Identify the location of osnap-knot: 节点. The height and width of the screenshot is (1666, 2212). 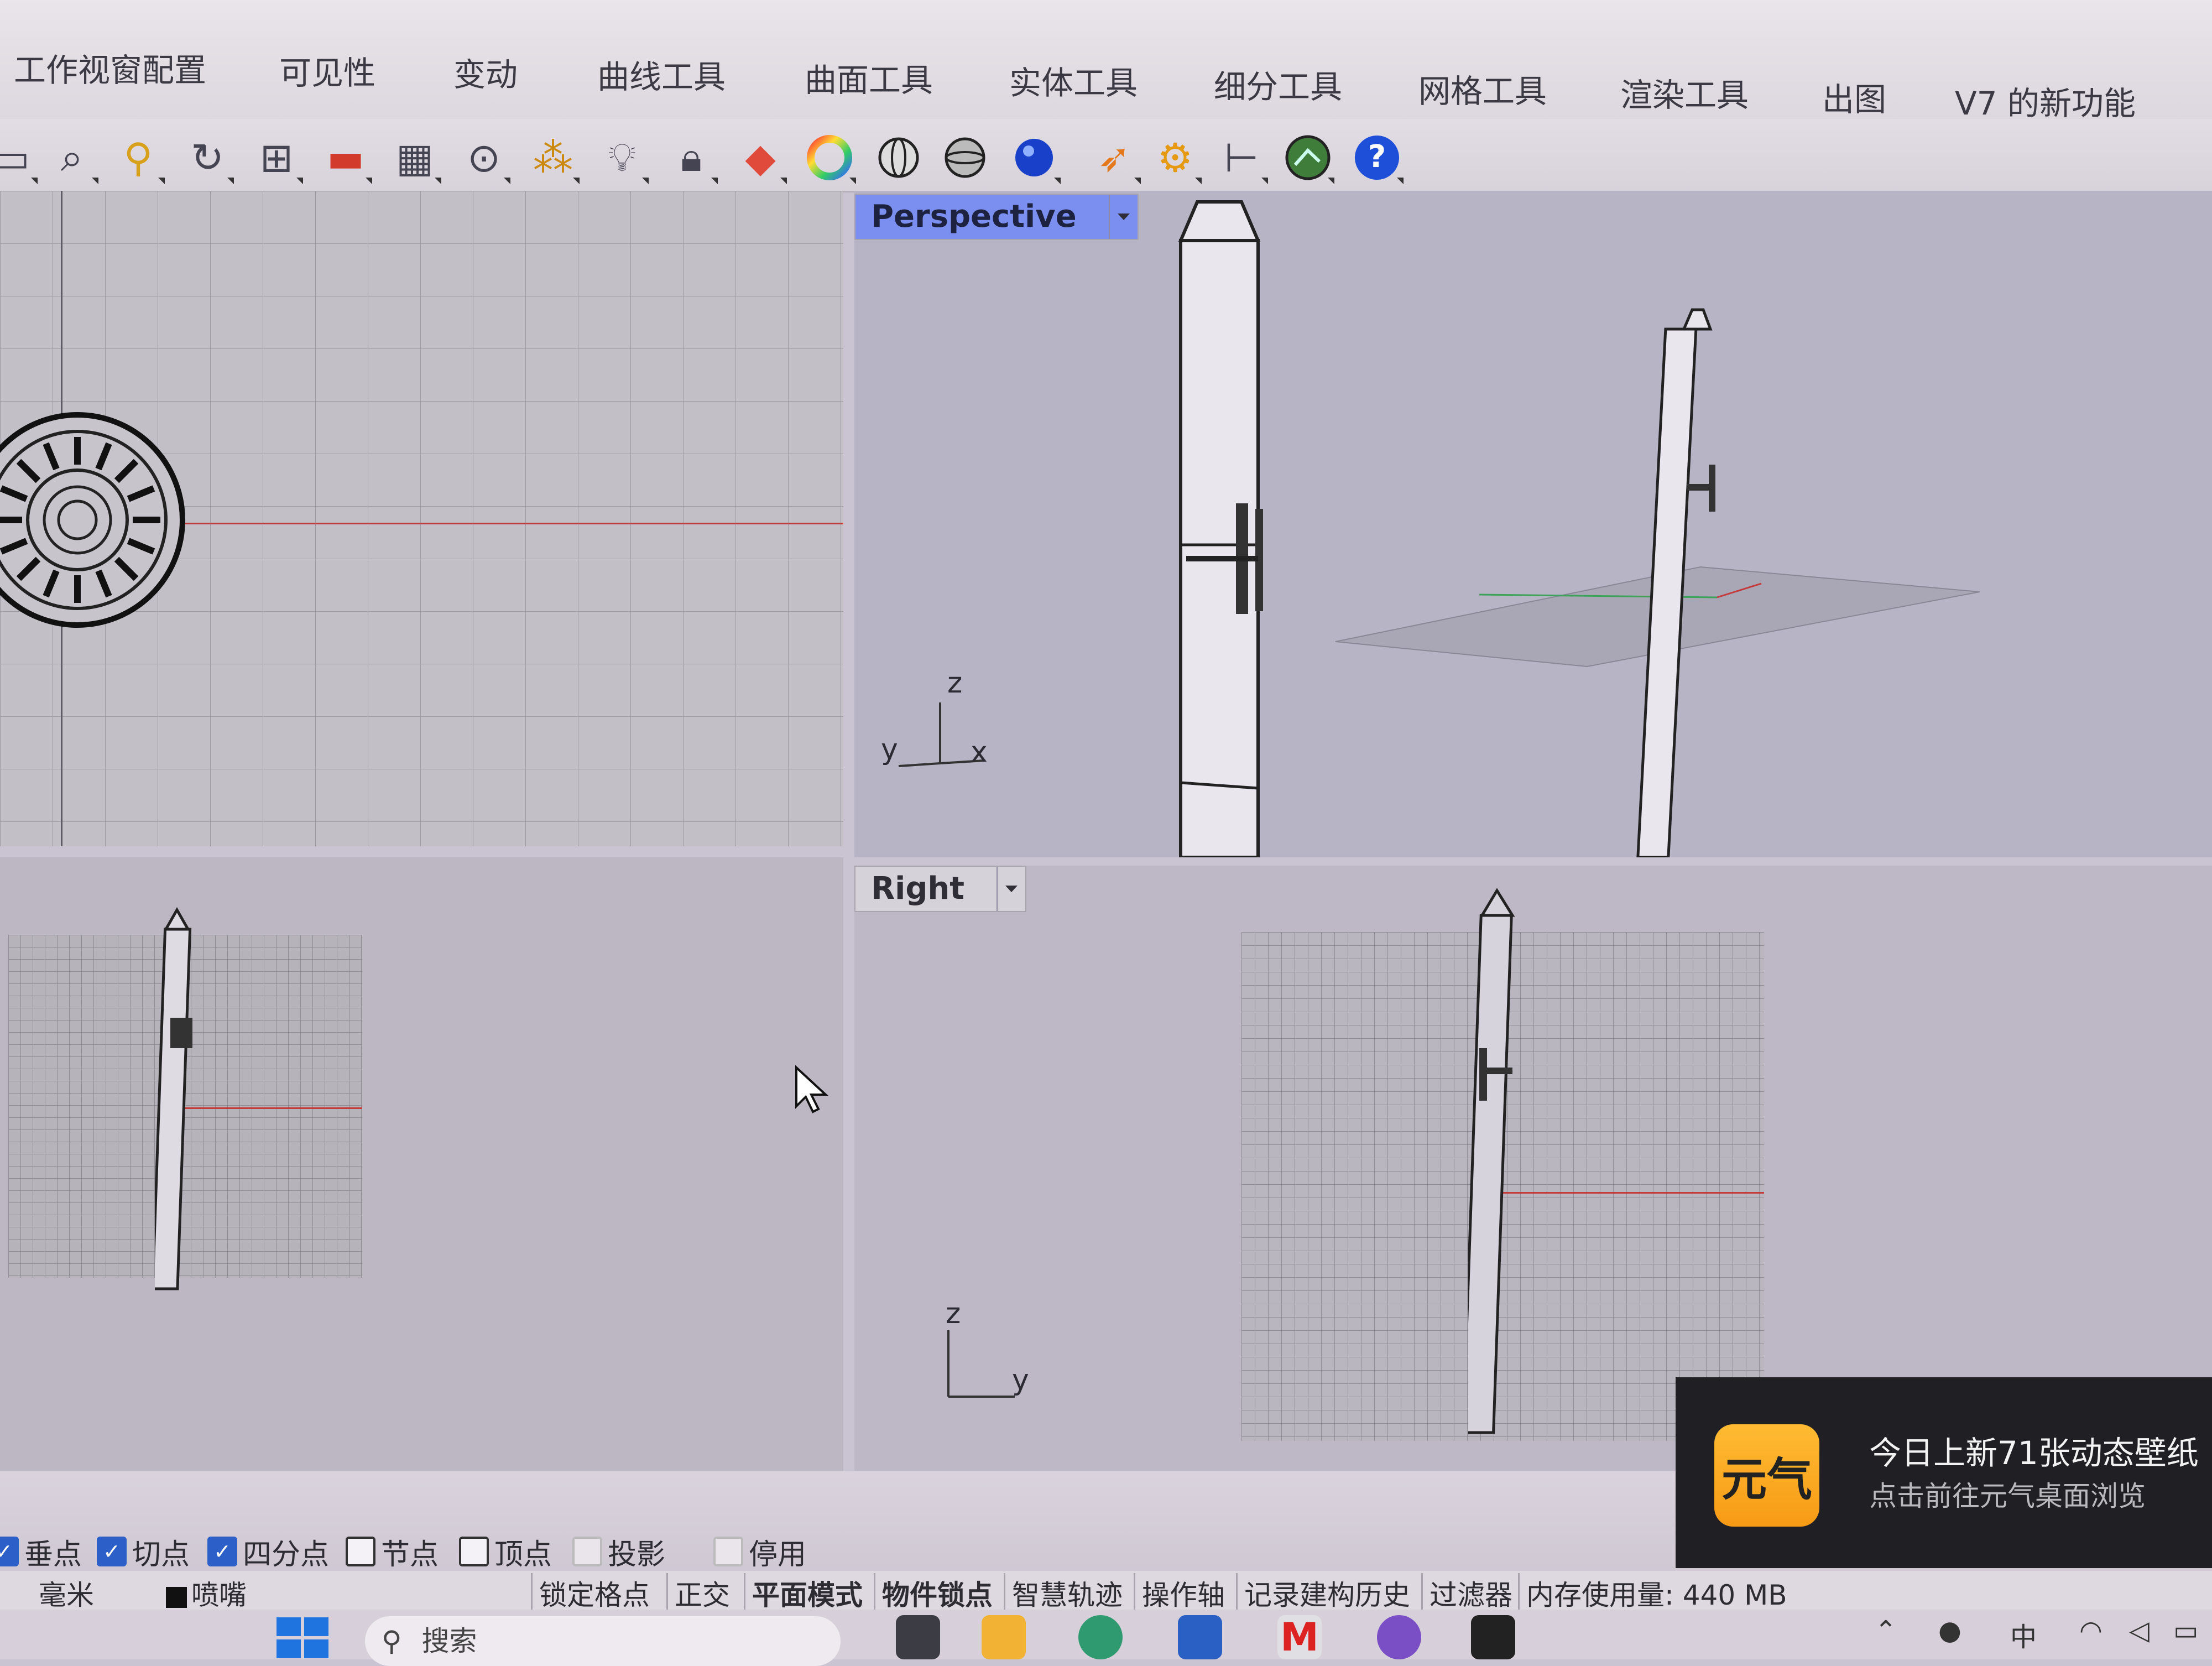
(392, 1551).